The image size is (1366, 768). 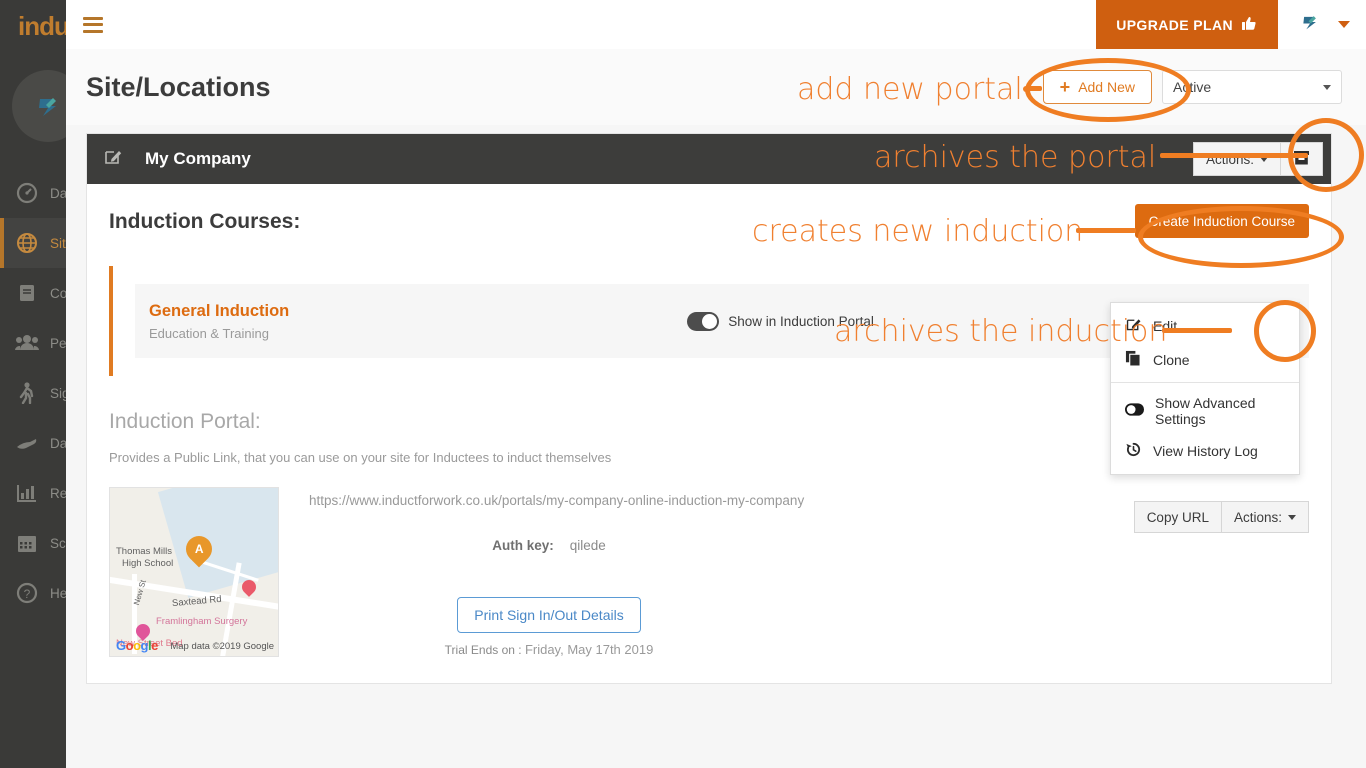 I want to click on auth-key-row: Auth key: qilede, so click(x=549, y=545).